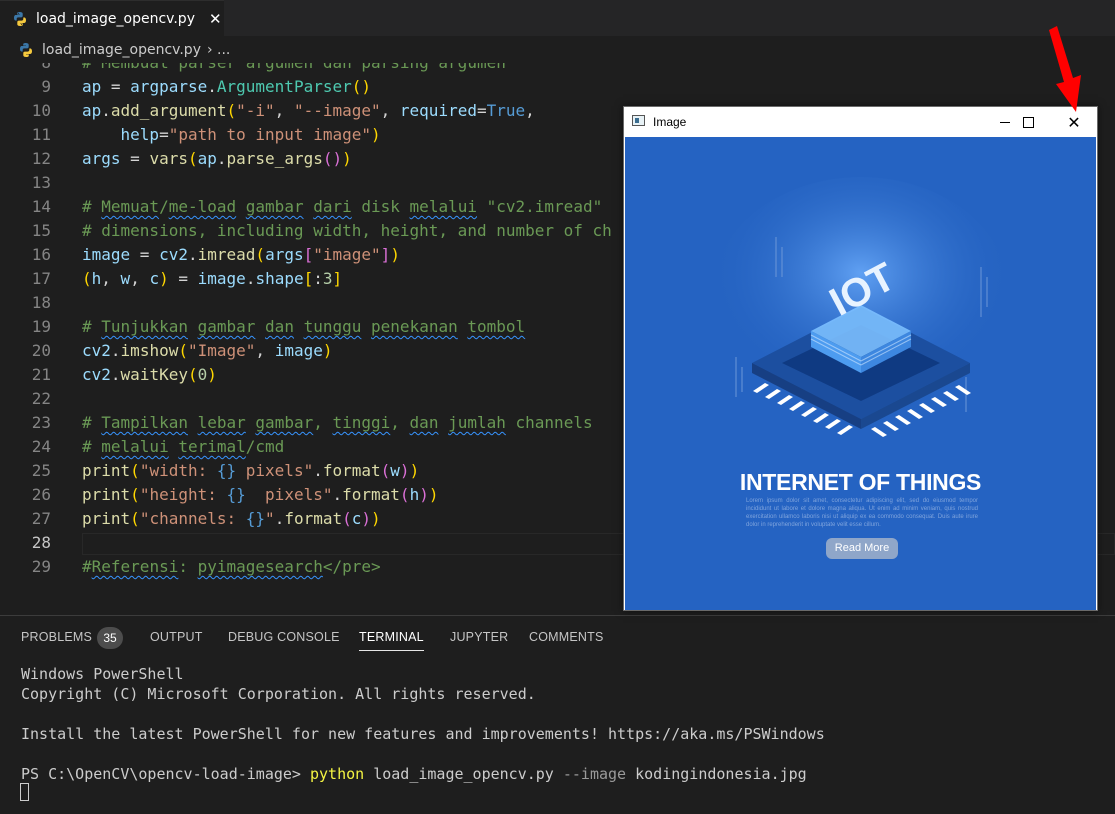 Image resolution: width=1115 pixels, height=814 pixels. What do you see at coordinates (260, 494) in the screenshot?
I see `code-text: print("height: {} pixels".format(h))` at bounding box center [260, 494].